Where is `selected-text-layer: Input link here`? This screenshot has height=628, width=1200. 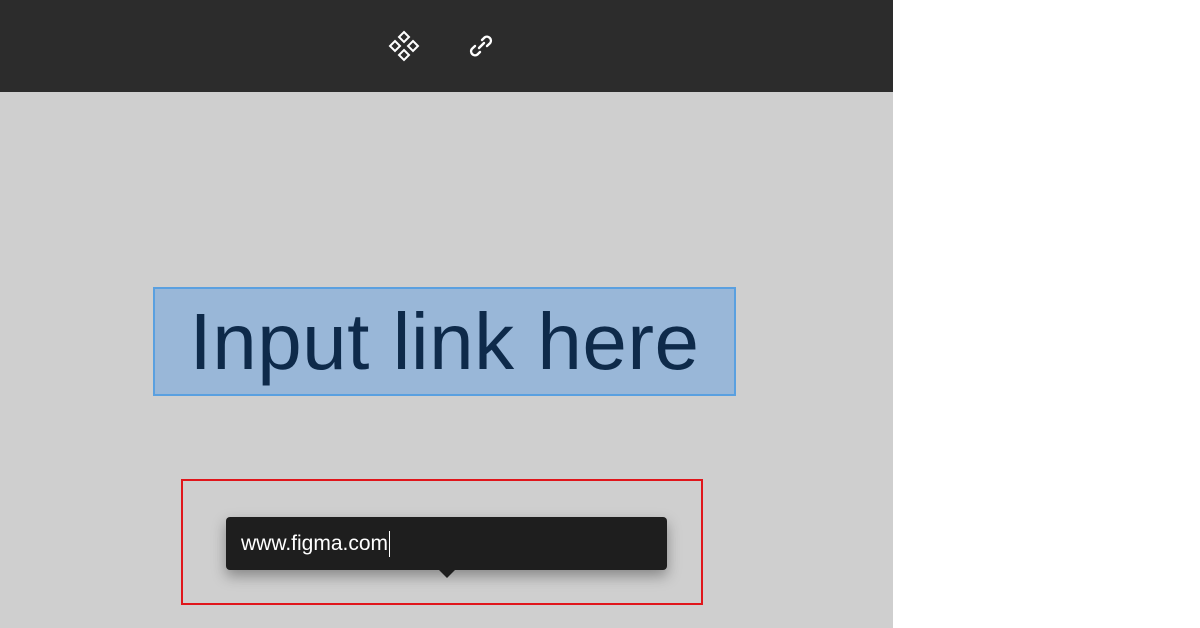
selected-text-layer: Input link here is located at coordinates (444, 341).